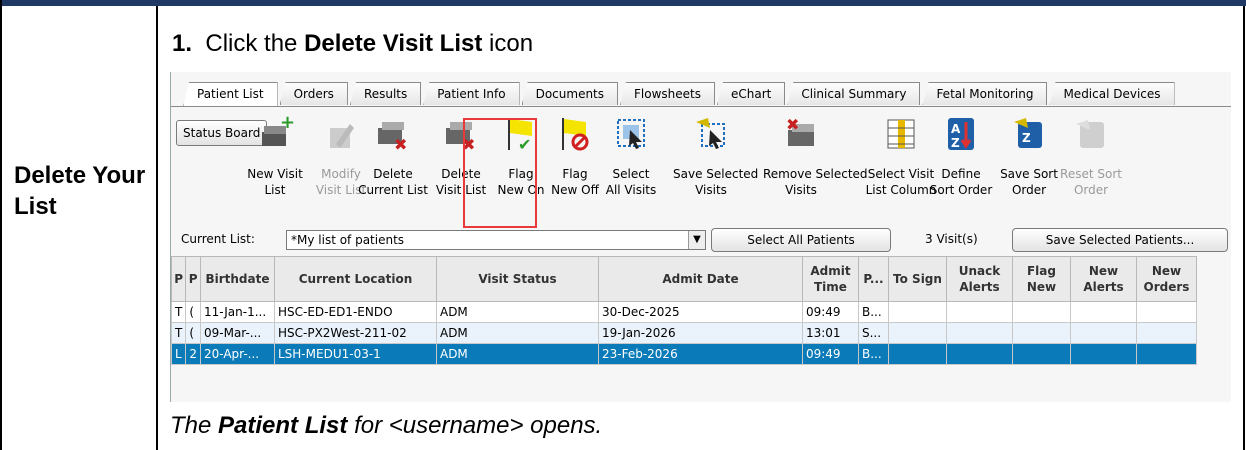  What do you see at coordinates (275, 182) in the screenshot?
I see `toolbar-label: New Visit List` at bounding box center [275, 182].